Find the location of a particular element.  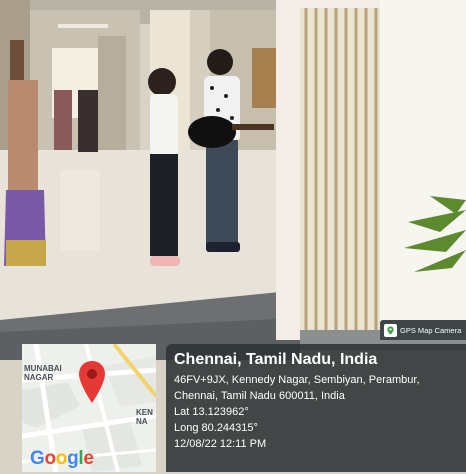

gps-map-camera-badge: GPS Map Camera is located at coordinates (423, 330).